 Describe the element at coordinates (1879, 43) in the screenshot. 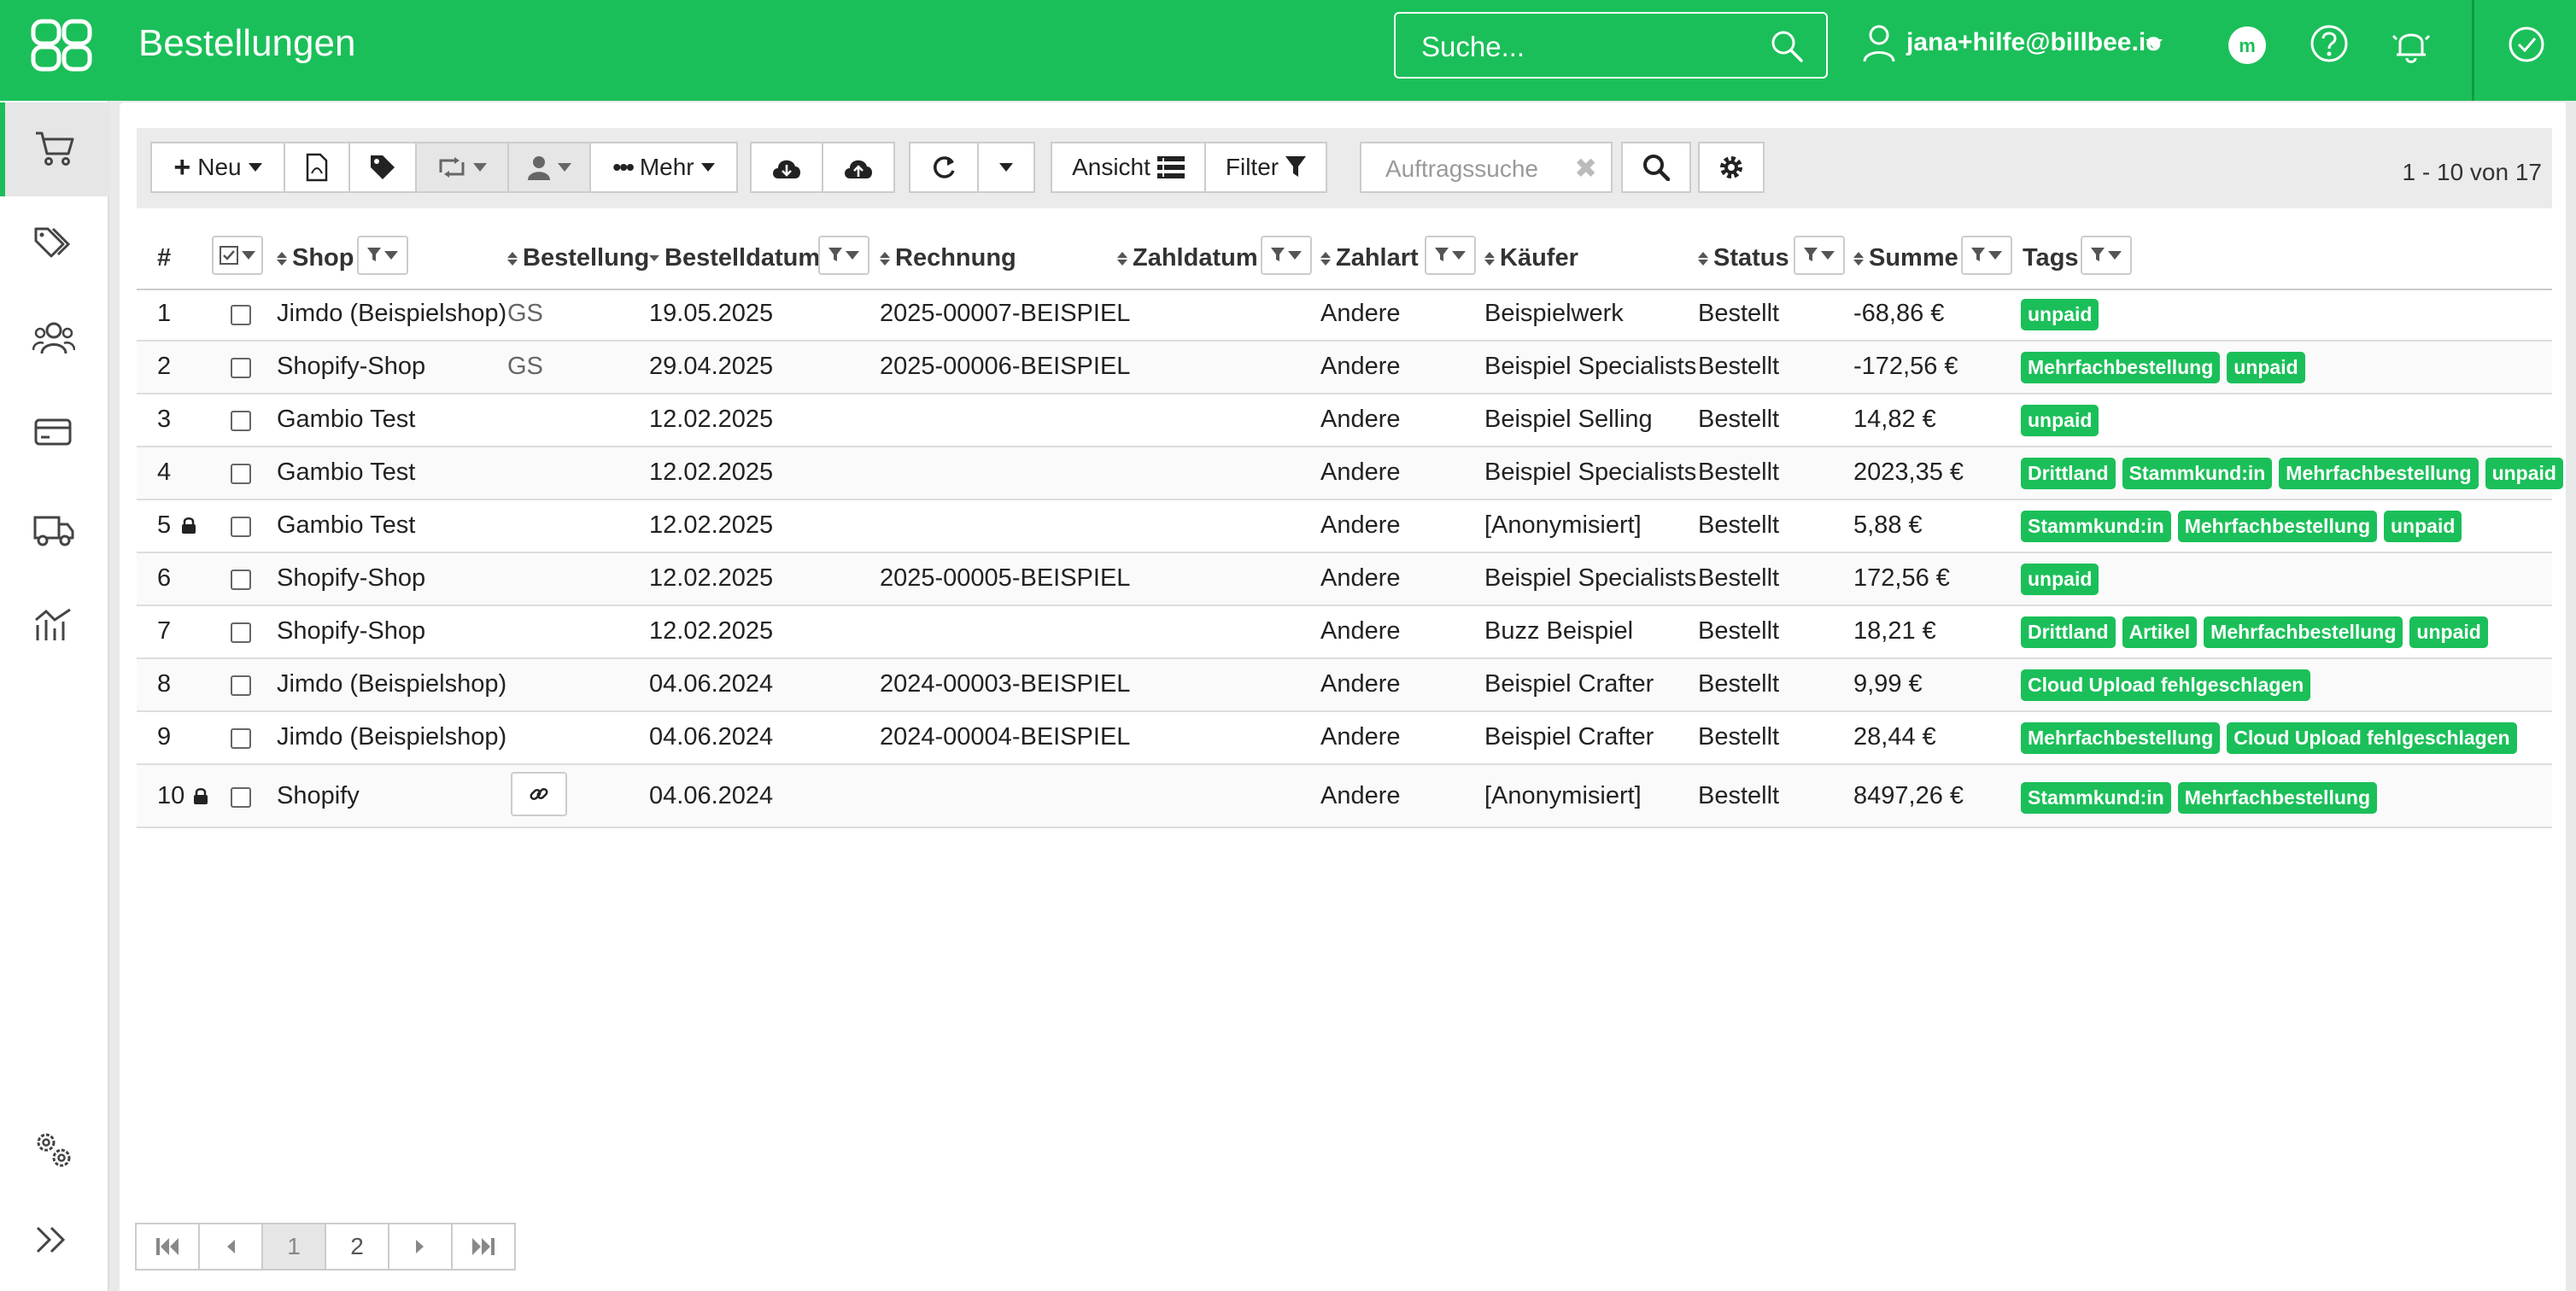

I see `user-icon` at that location.